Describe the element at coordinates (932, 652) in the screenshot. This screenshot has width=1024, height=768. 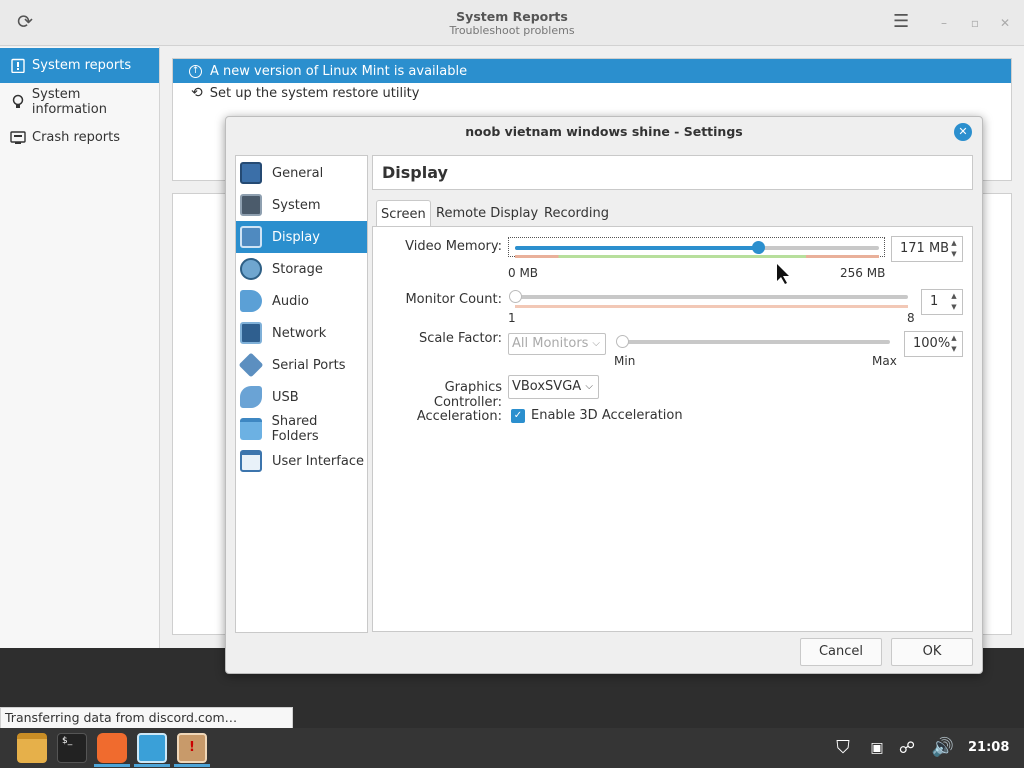
I see `ok-button: OK` at that location.